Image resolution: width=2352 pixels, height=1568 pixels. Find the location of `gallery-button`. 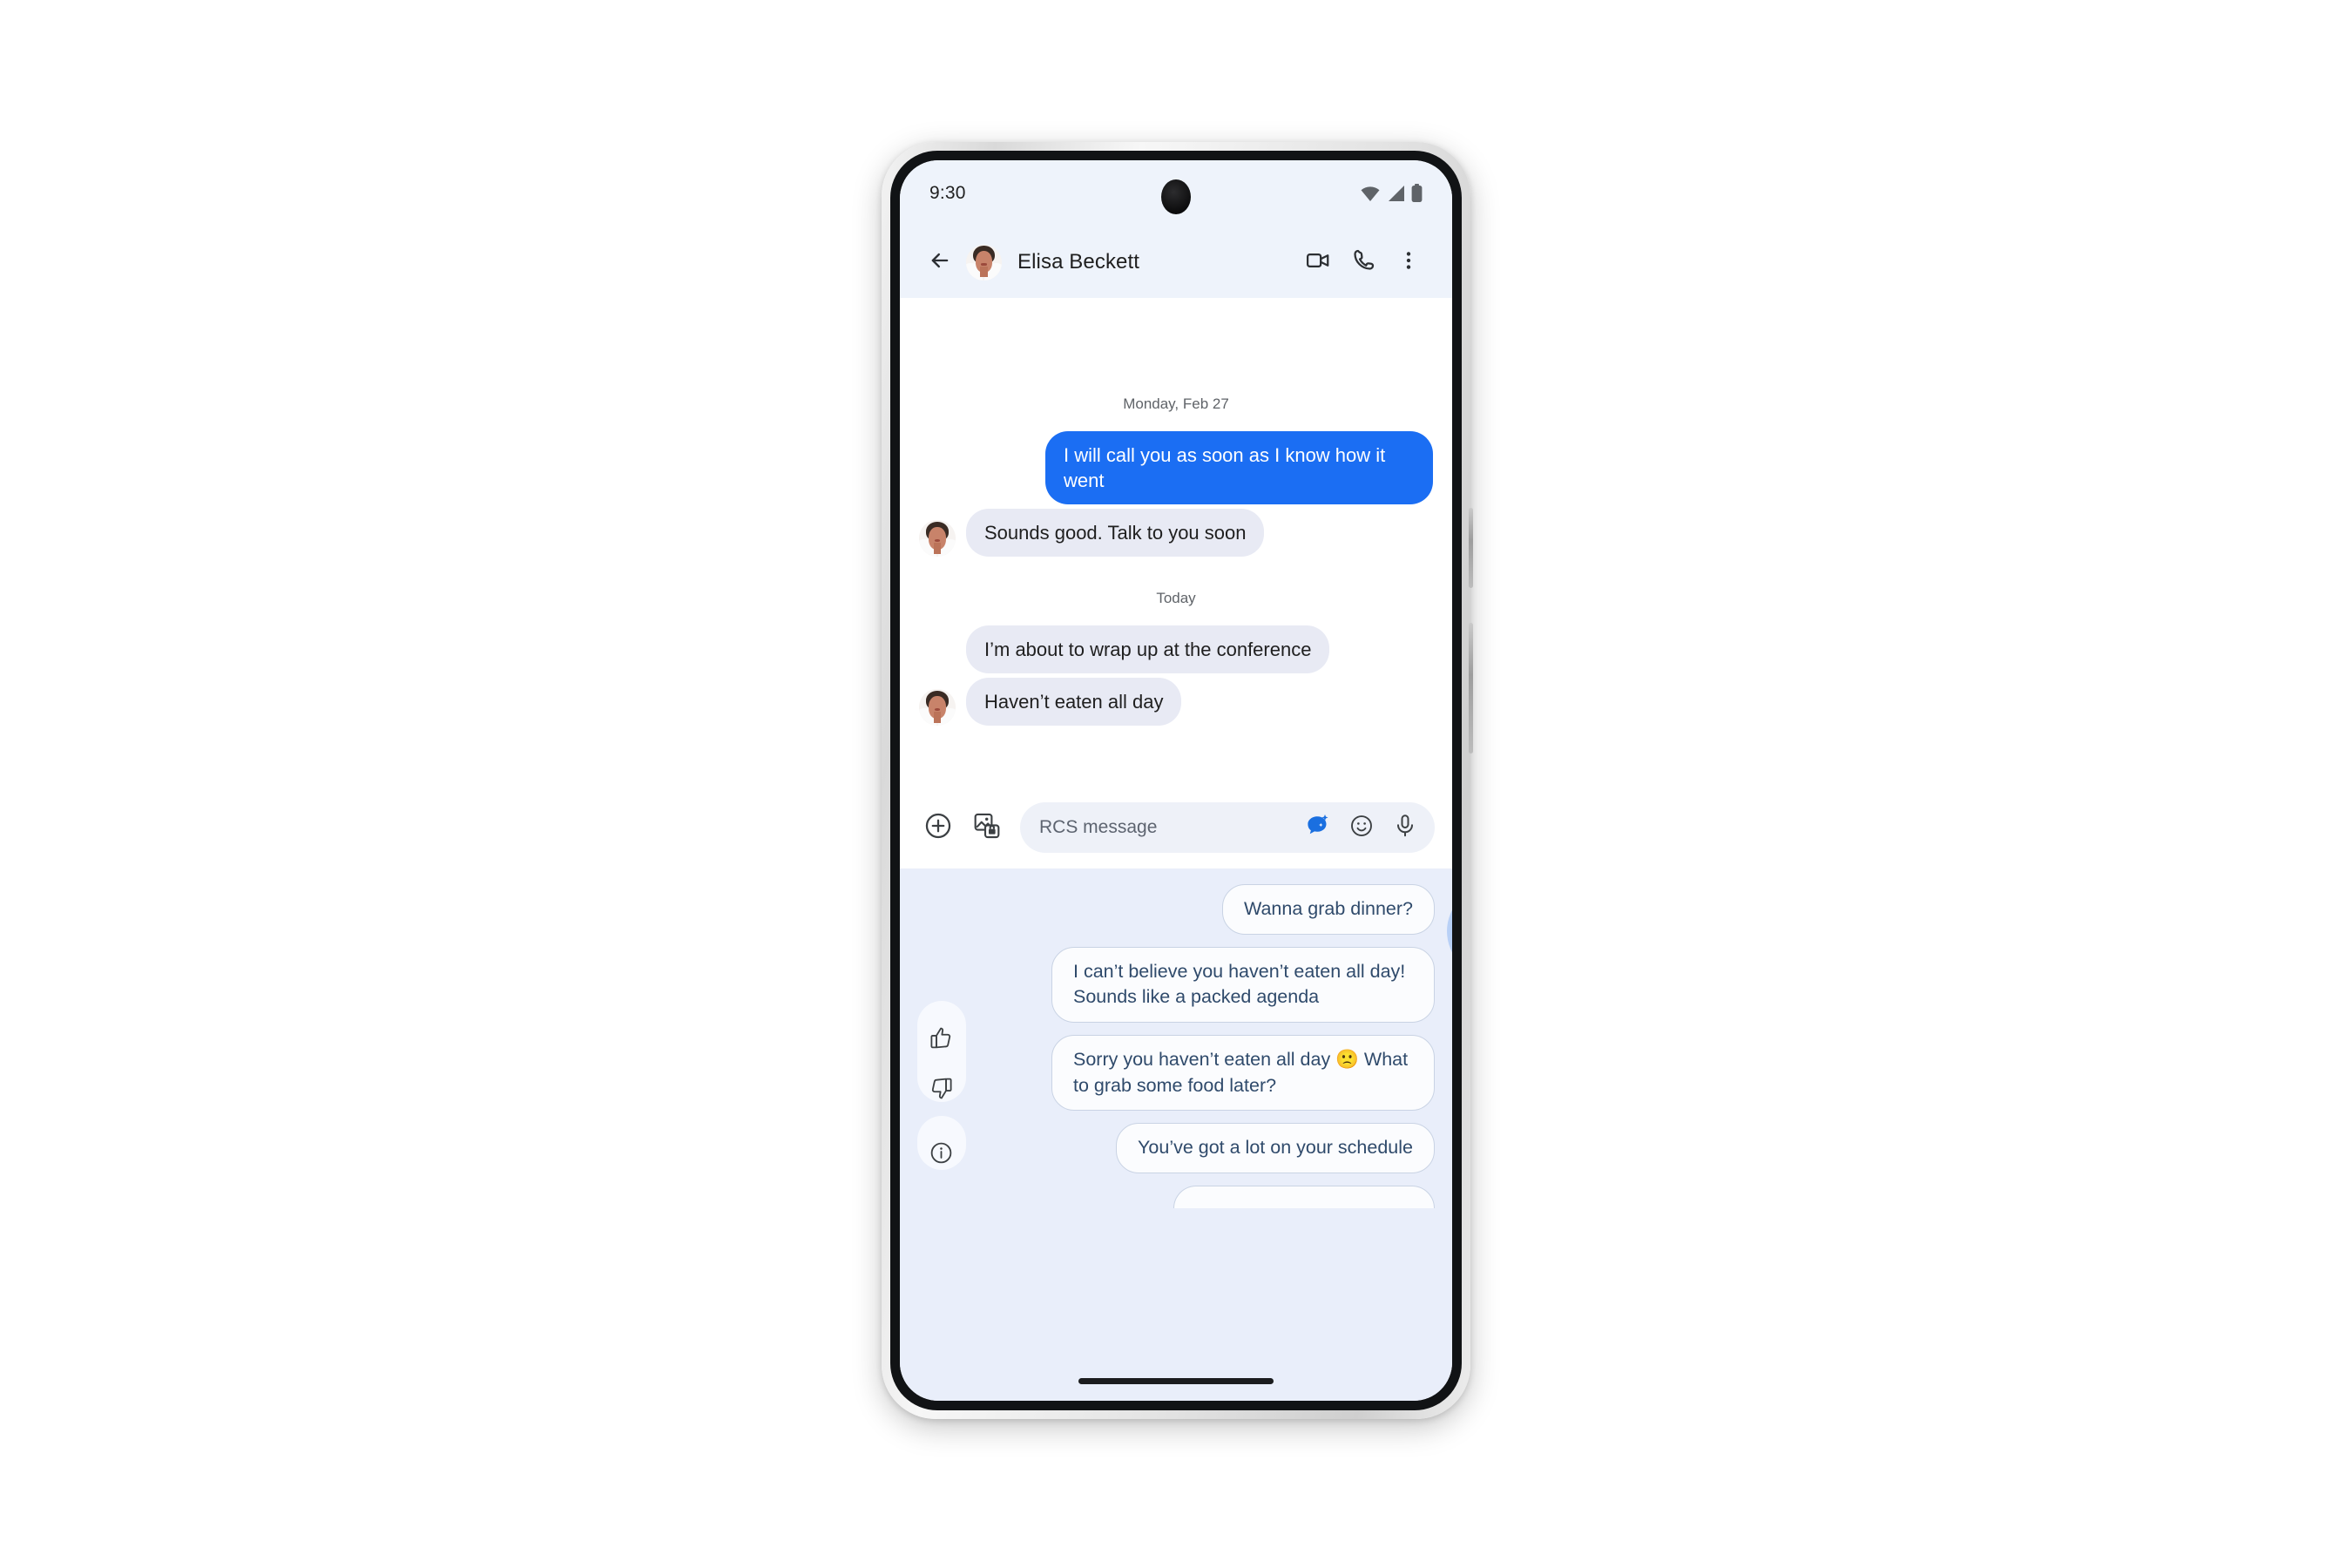

gallery-button is located at coordinates (987, 827).